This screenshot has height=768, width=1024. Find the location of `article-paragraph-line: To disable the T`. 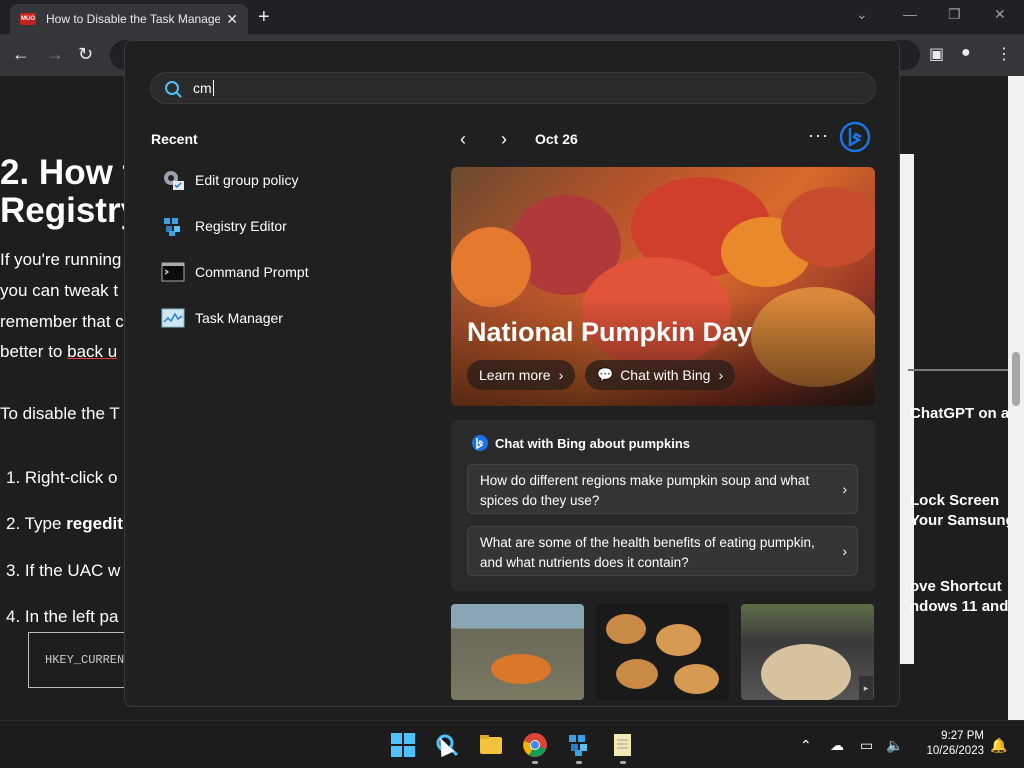

article-paragraph-line: To disable the T is located at coordinates (60, 413).